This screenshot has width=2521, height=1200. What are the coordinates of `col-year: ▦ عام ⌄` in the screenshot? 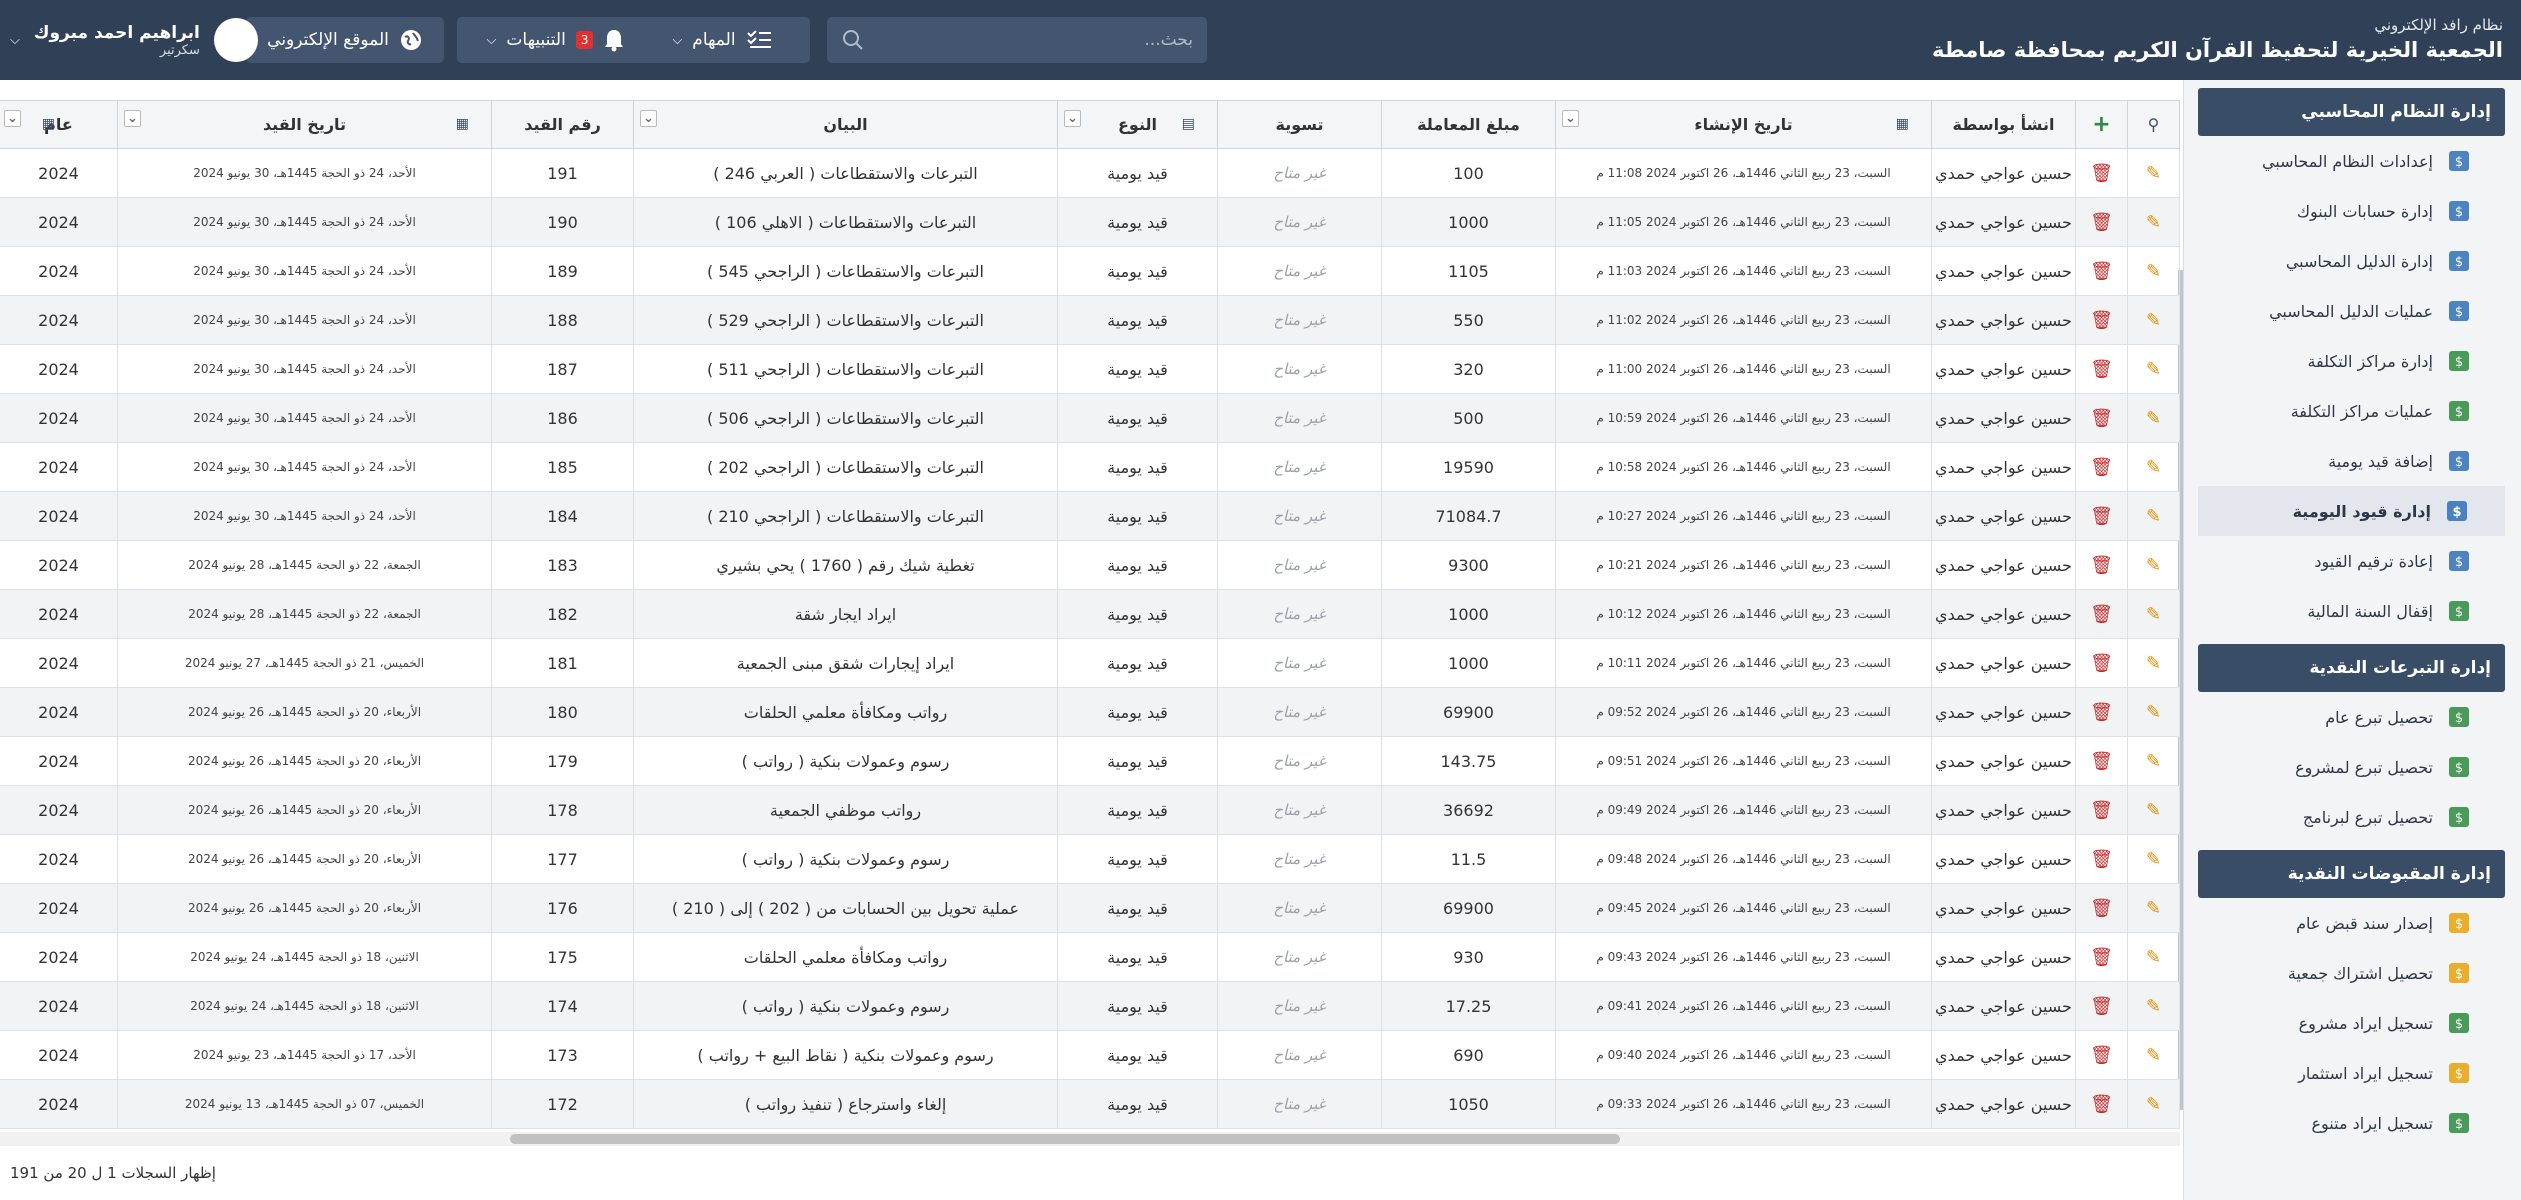 It's located at (59, 124).